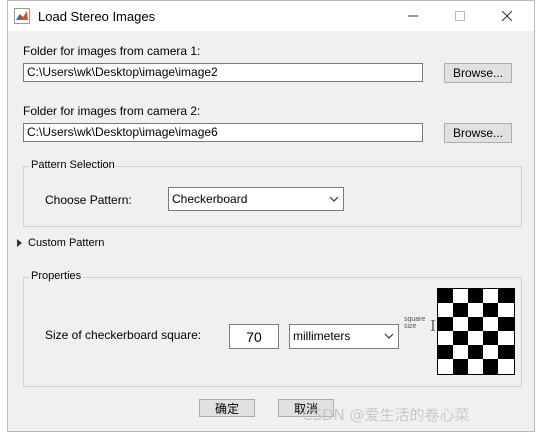 Image resolution: width=536 pixels, height=434 pixels. I want to click on pattern-selection-title: Pattern Selection, so click(73, 165).